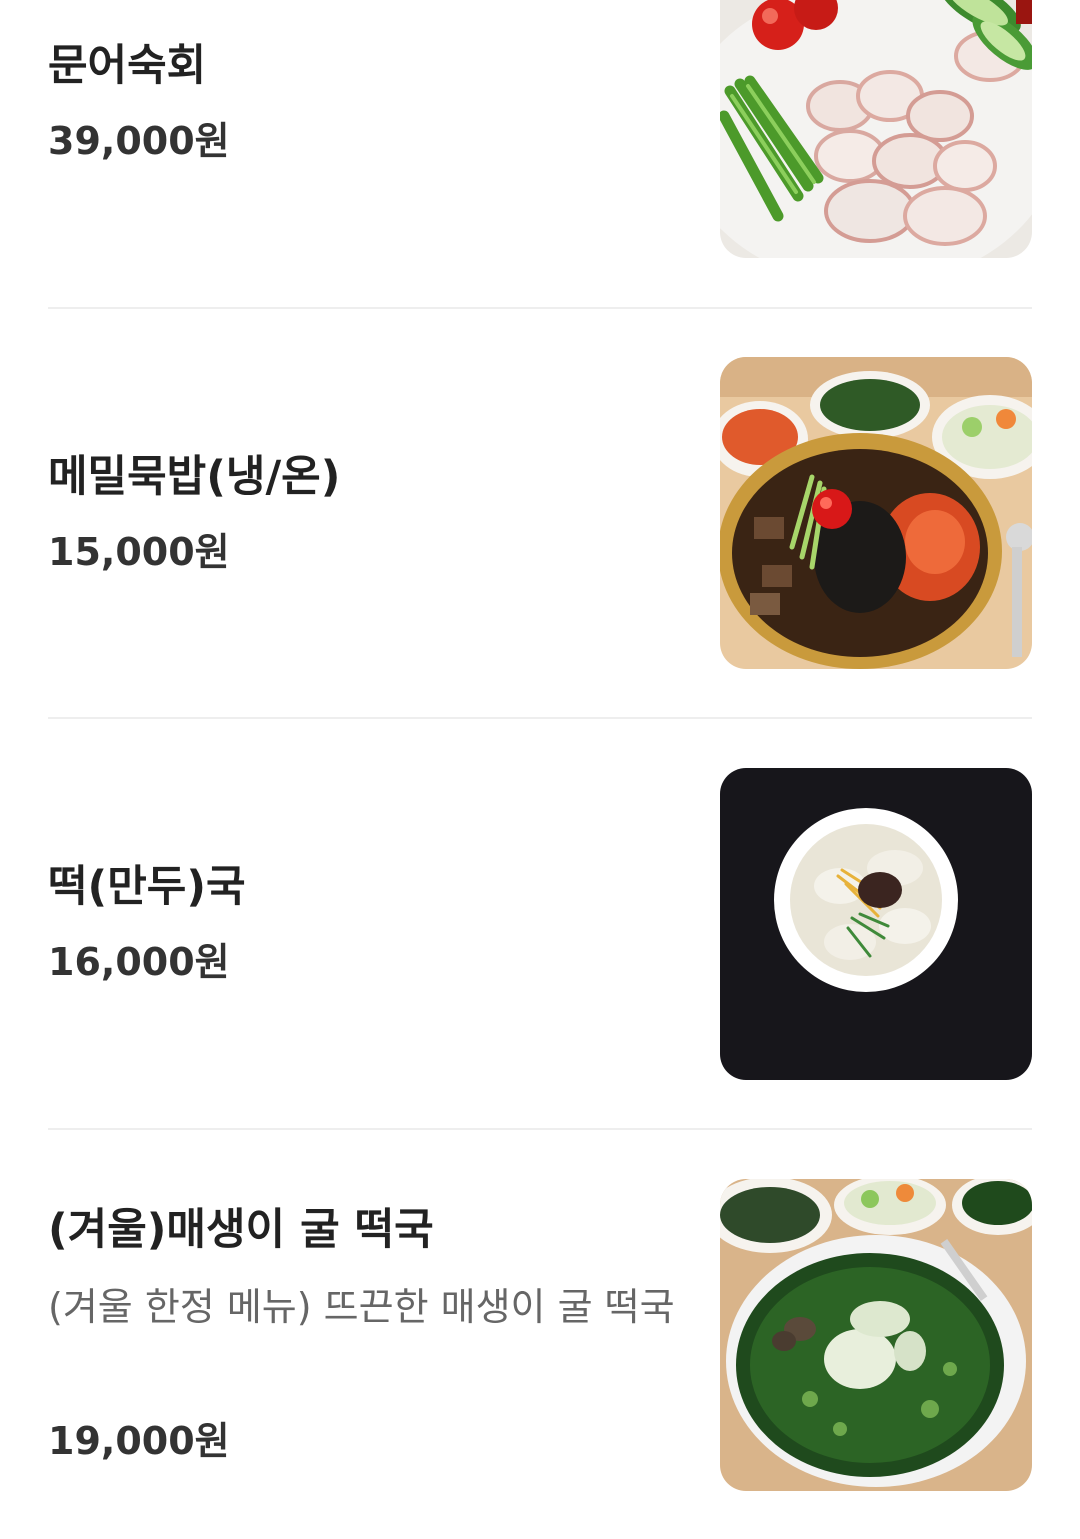 Image resolution: width=1080 pixels, height=1539 pixels. I want to click on rice-cake-dumpling-soup-photo, so click(876, 924).